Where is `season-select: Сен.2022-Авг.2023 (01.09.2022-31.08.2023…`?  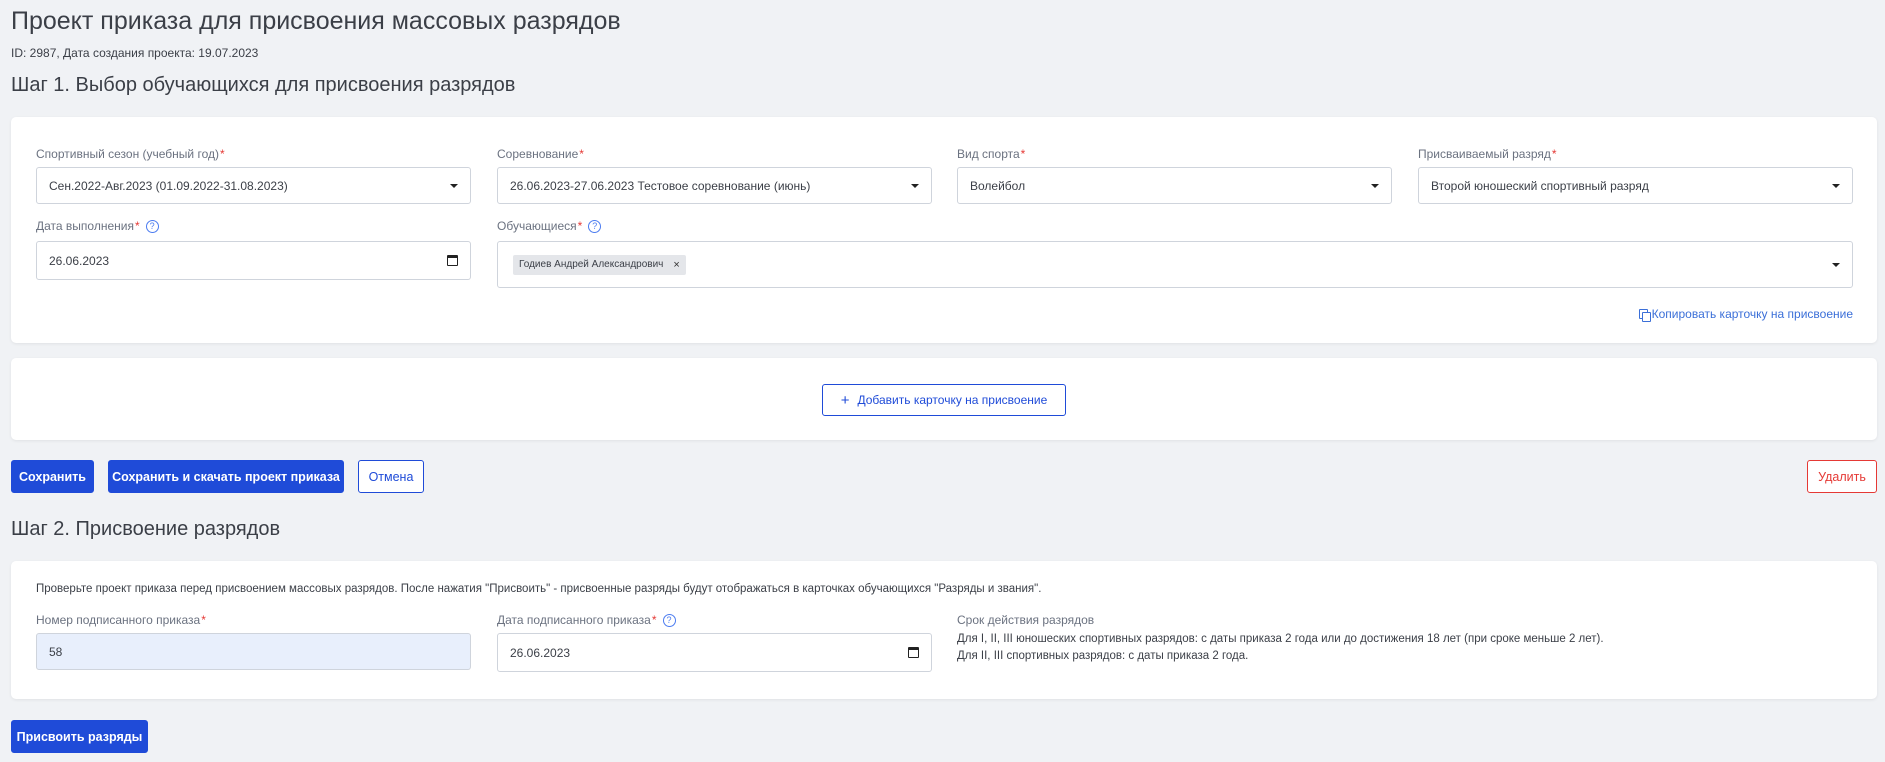 season-select: Сен.2022-Авг.2023 (01.09.2022-31.08.2023… is located at coordinates (253, 185).